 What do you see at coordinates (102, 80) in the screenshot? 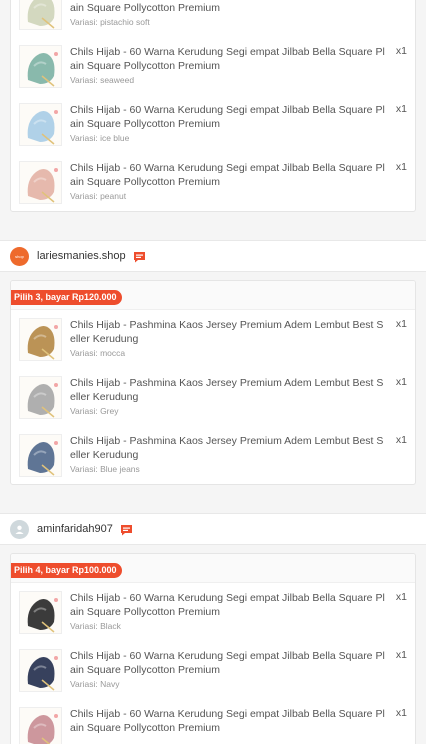
I see `product-variant: Variasi: seaweed` at bounding box center [102, 80].